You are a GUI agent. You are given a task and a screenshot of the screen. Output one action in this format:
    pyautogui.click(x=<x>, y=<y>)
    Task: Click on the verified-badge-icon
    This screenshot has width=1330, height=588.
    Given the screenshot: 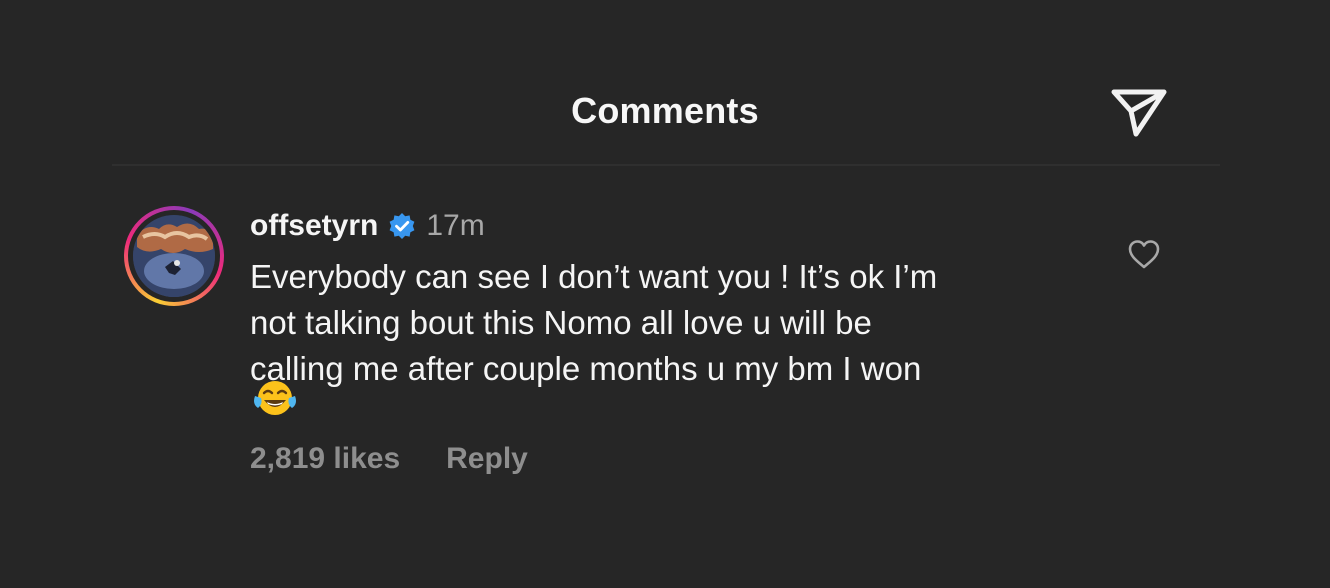 What is the action you would take?
    pyautogui.click(x=402, y=226)
    